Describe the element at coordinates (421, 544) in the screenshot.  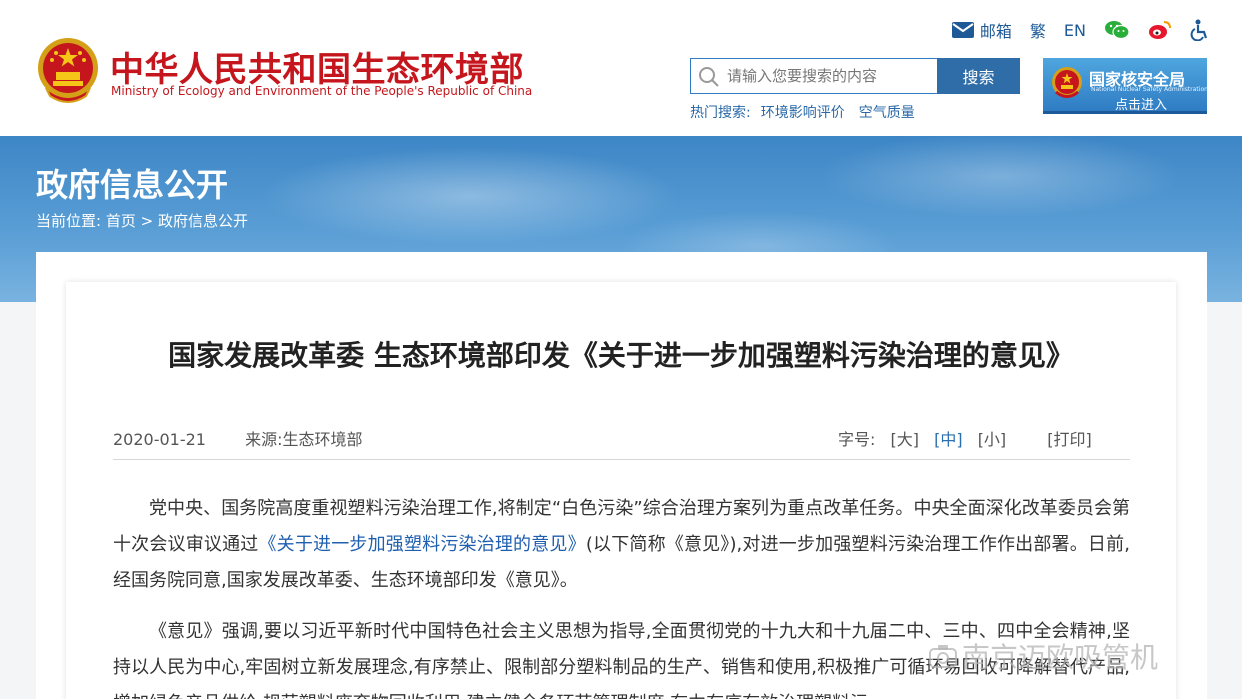
I see `policy-document-link: 《关于进一步加强塑料污染治理的意见》` at that location.